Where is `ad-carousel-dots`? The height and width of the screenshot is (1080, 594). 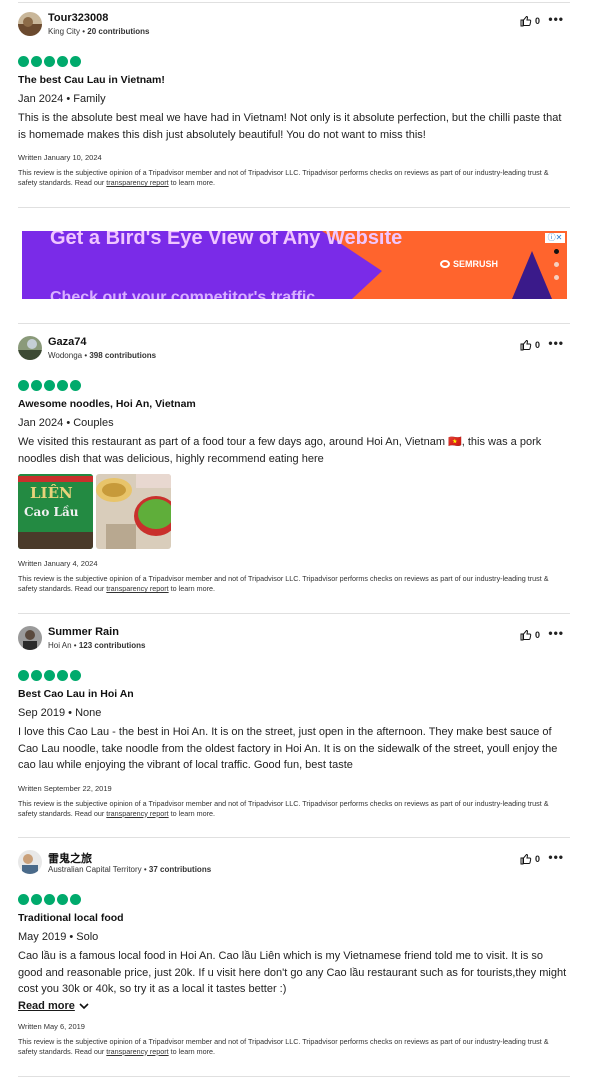 ad-carousel-dots is located at coordinates (556, 264).